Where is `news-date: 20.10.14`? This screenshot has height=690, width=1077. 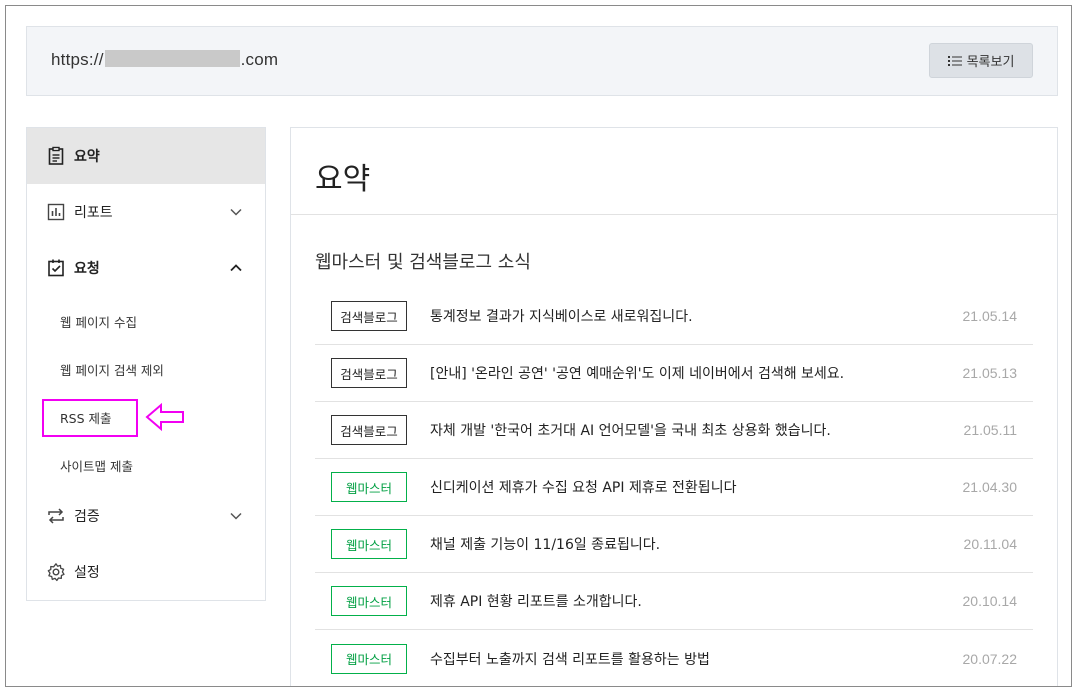 news-date: 20.10.14 is located at coordinates (990, 601).